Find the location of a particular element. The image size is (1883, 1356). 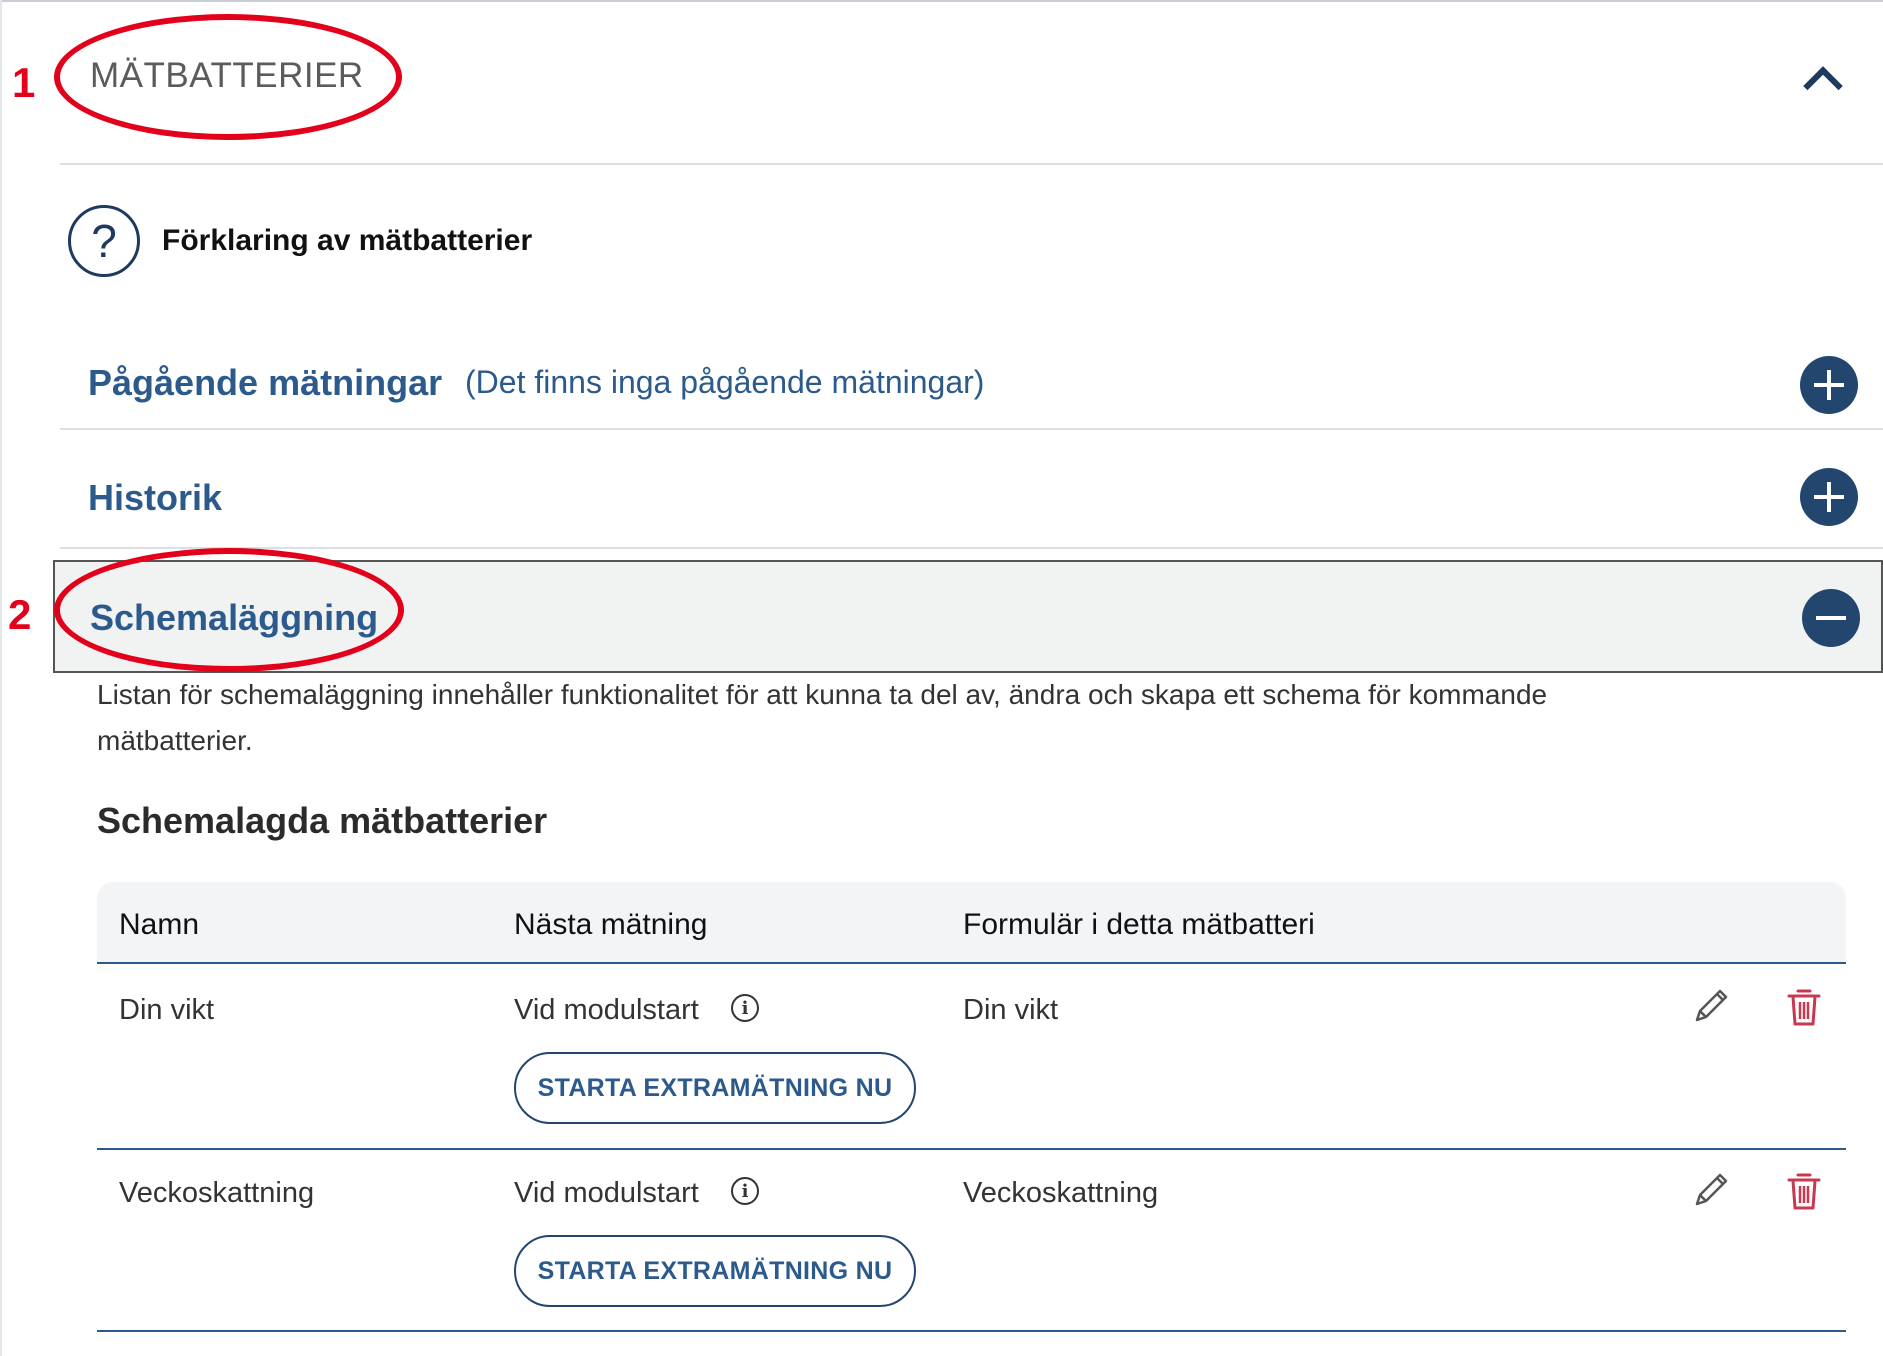

cell-name: Veckoskattning is located at coordinates (217, 1193).